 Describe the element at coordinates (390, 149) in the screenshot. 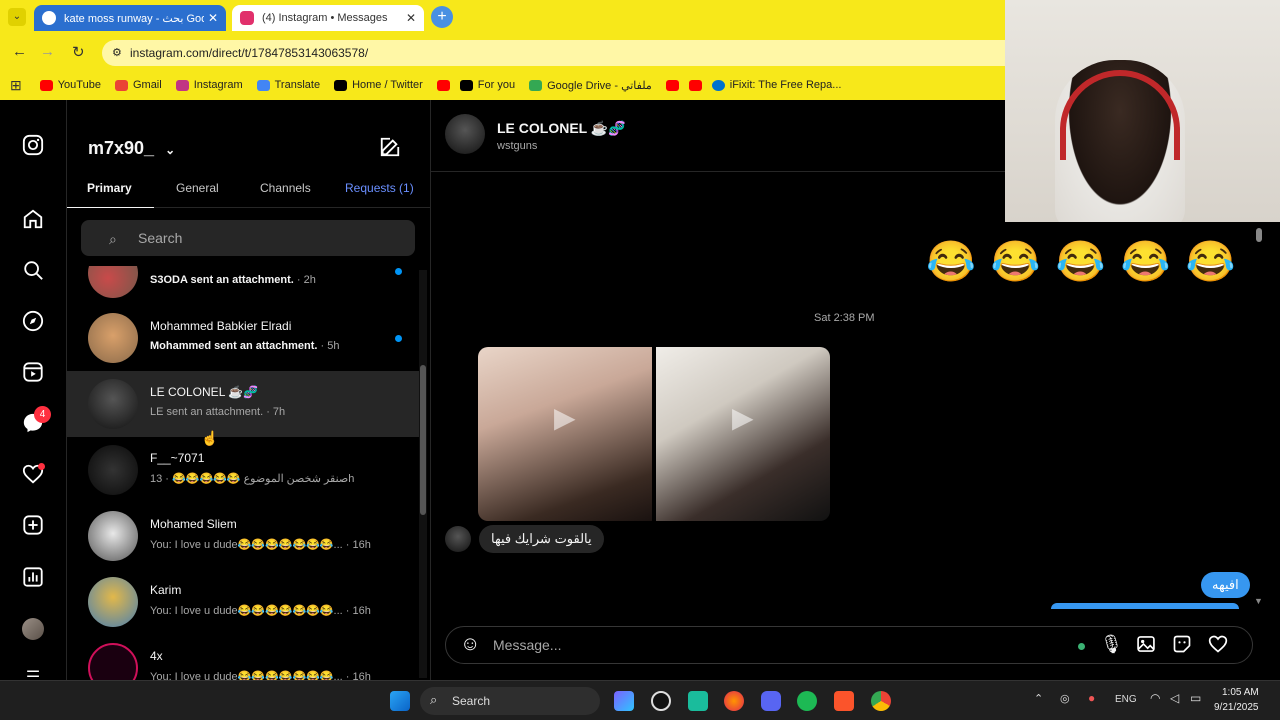

I see `new-message-icon` at that location.